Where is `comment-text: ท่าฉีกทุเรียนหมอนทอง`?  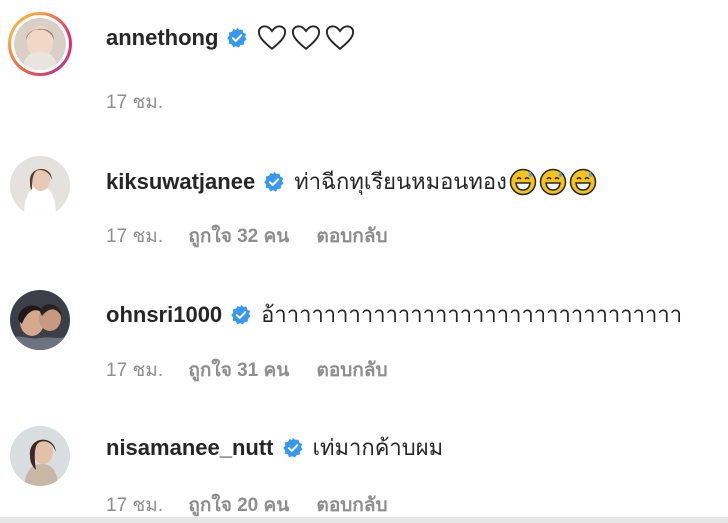 comment-text: ท่าฉีกทุเรียนหมอนทอง is located at coordinates (445, 181).